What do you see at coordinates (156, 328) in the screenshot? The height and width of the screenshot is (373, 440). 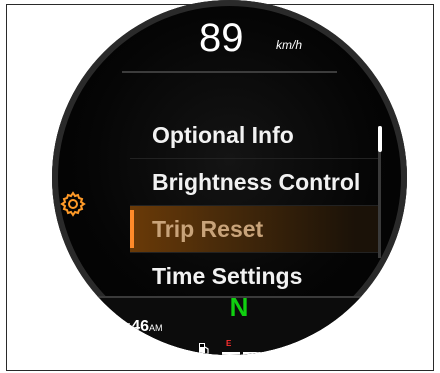 I see `clock-ampm: AM` at bounding box center [156, 328].